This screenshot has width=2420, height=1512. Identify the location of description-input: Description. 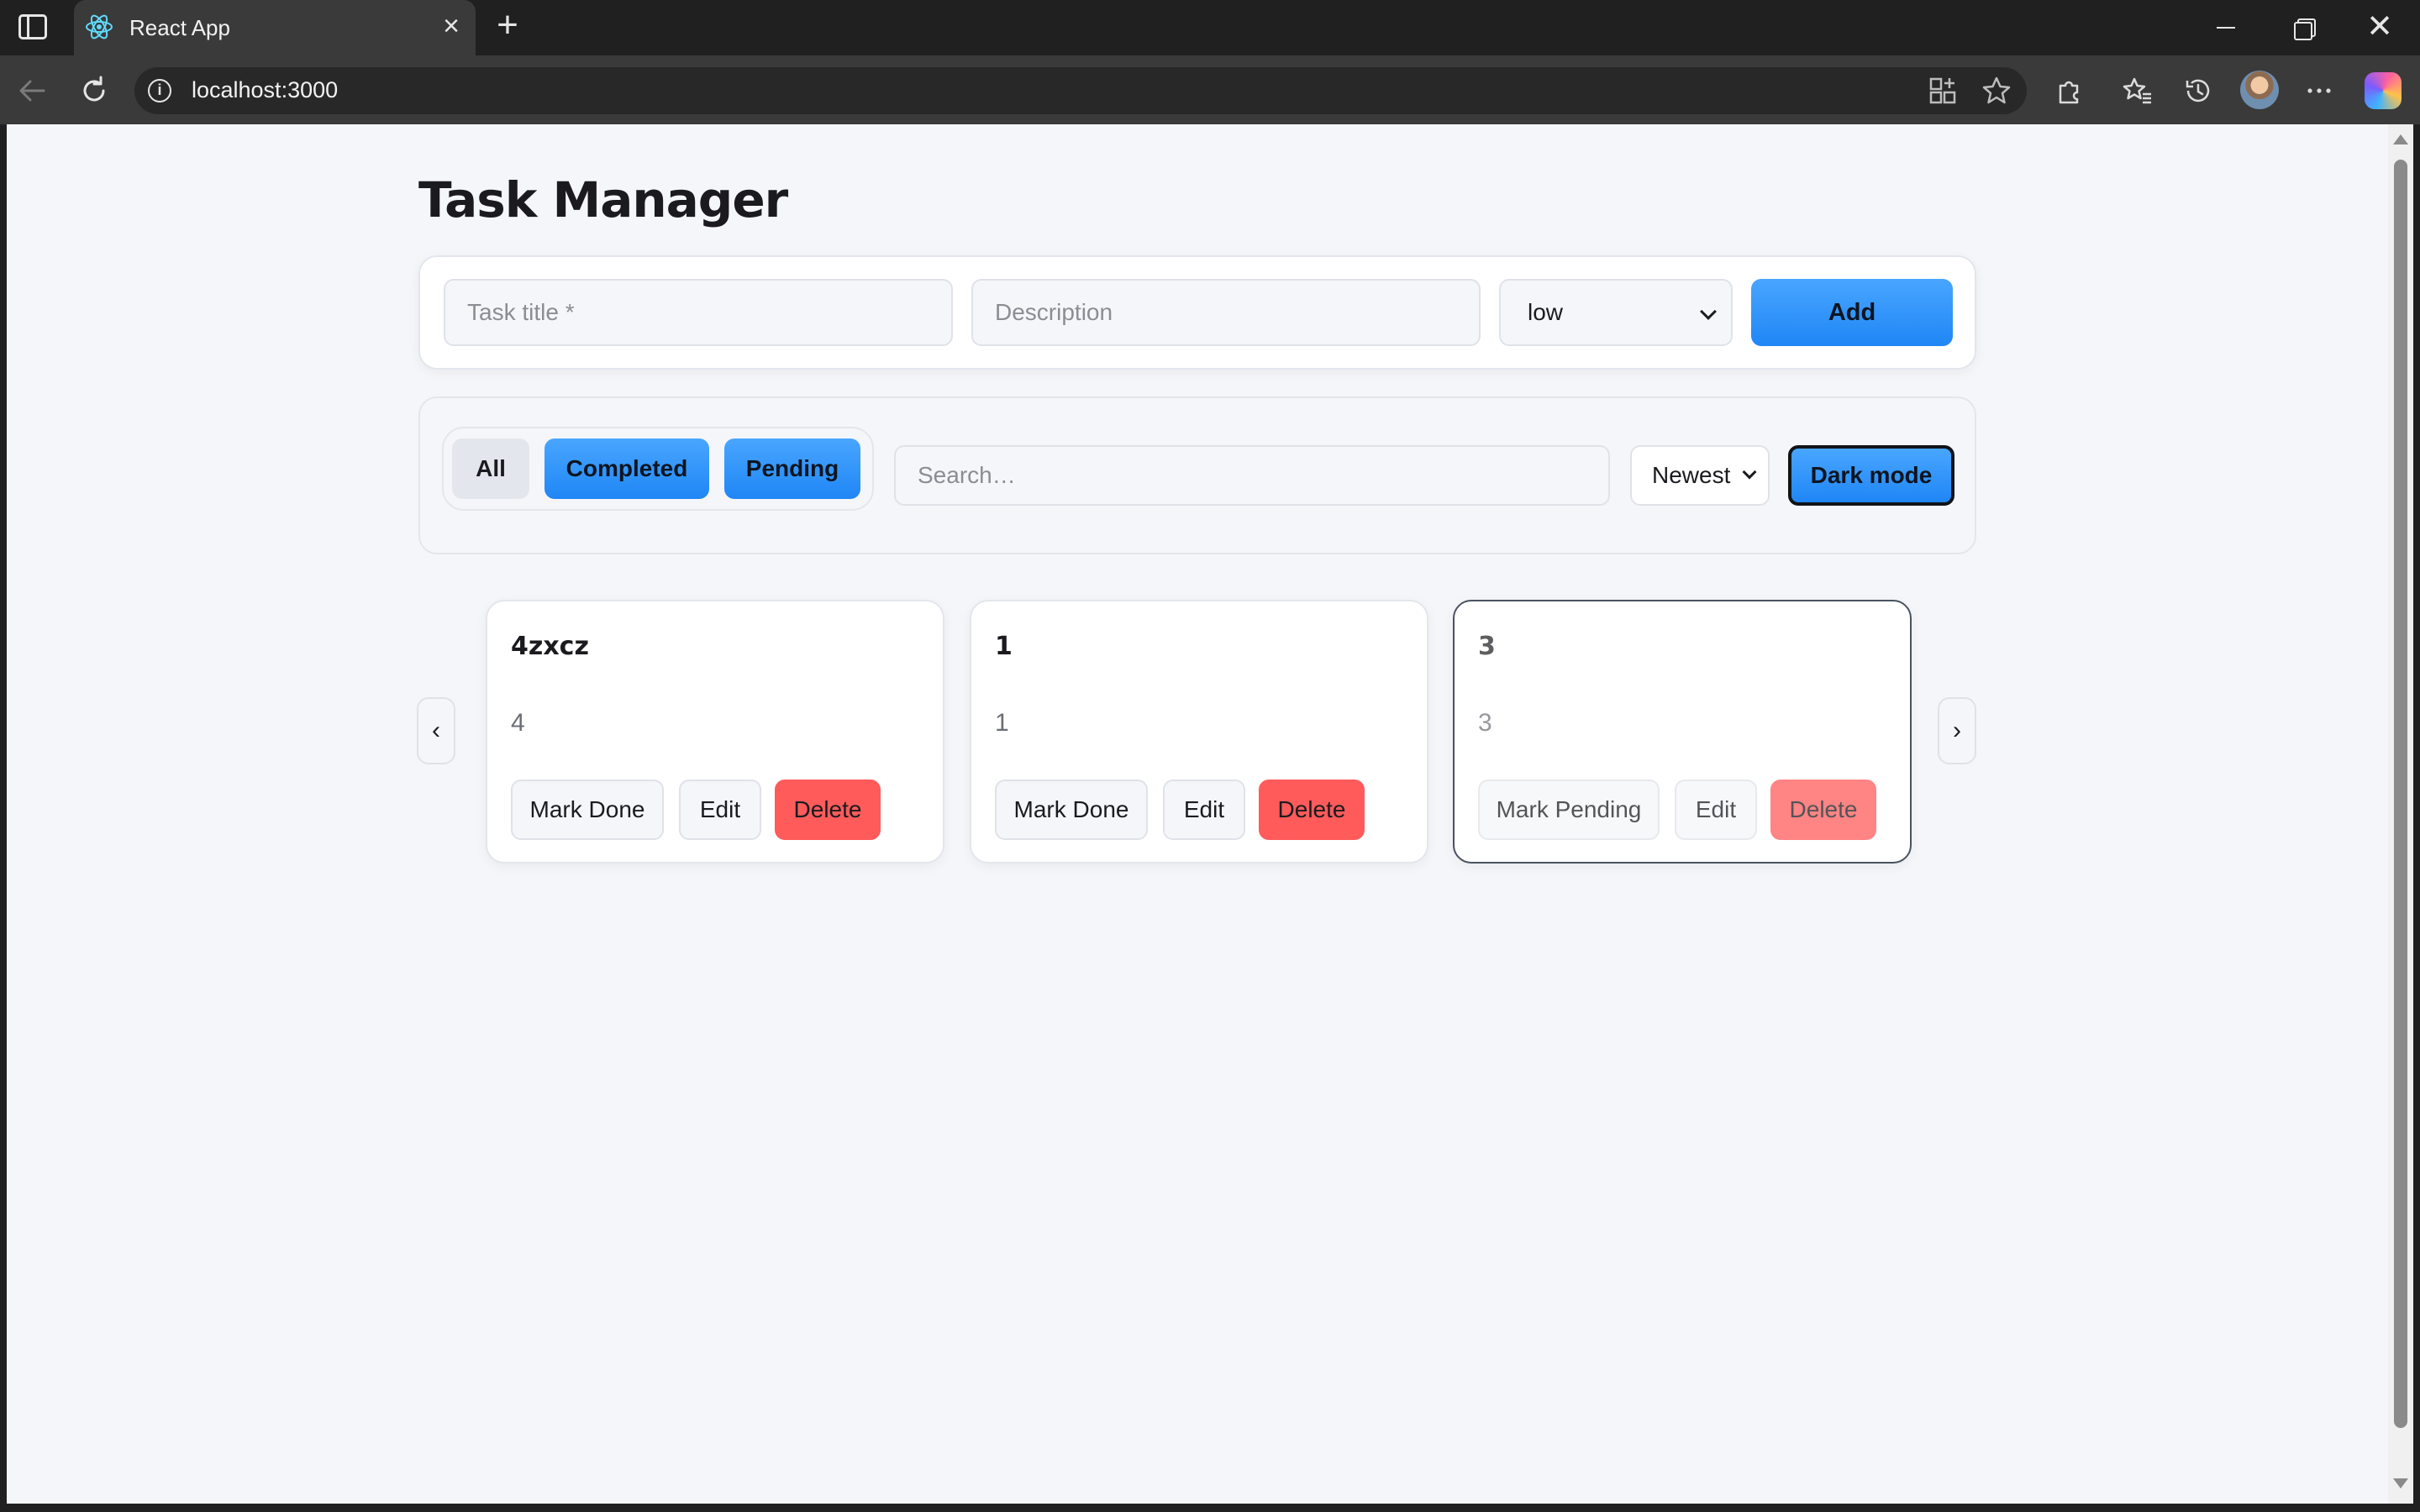
(1226, 312).